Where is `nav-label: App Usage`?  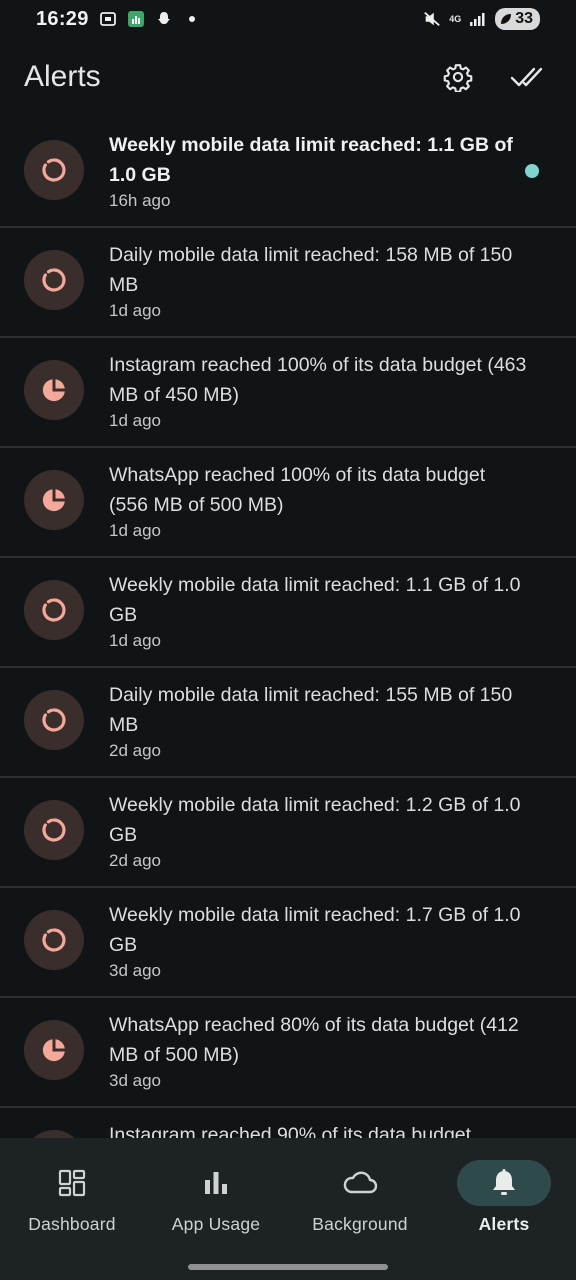
nav-label: App Usage is located at coordinates (216, 1224).